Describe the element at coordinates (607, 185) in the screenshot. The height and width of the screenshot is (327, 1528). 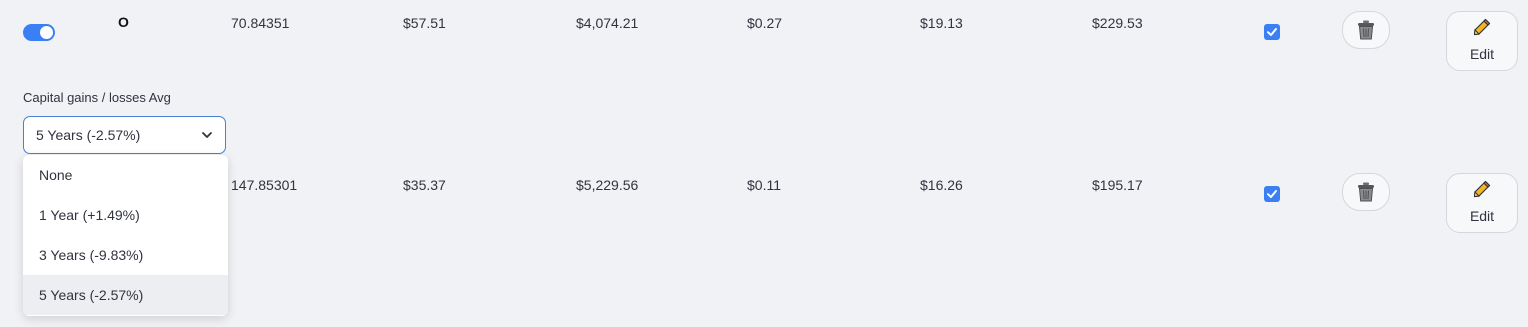
I see `value-cell: $5,229.56` at that location.